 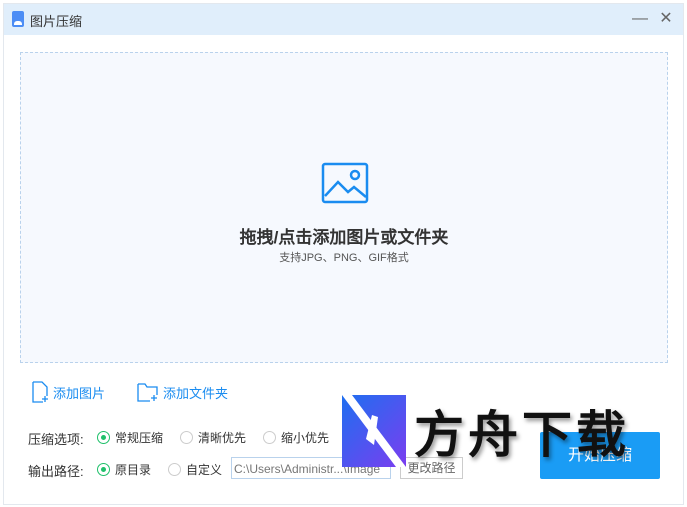 I want to click on image-icon, so click(x=345, y=183).